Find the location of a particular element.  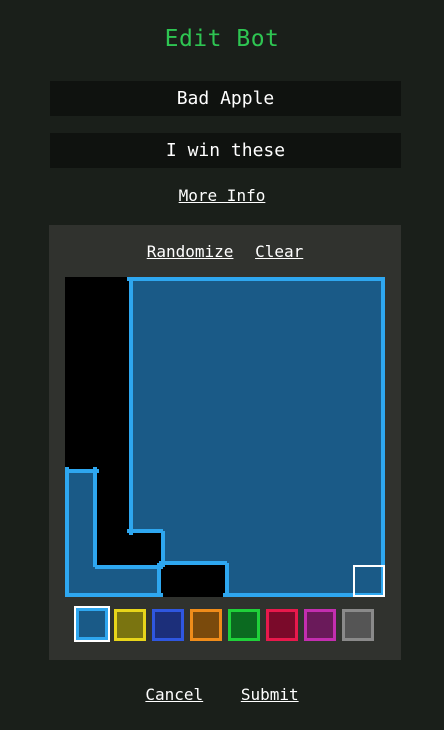

color-swatch-navy is located at coordinates (168, 625).